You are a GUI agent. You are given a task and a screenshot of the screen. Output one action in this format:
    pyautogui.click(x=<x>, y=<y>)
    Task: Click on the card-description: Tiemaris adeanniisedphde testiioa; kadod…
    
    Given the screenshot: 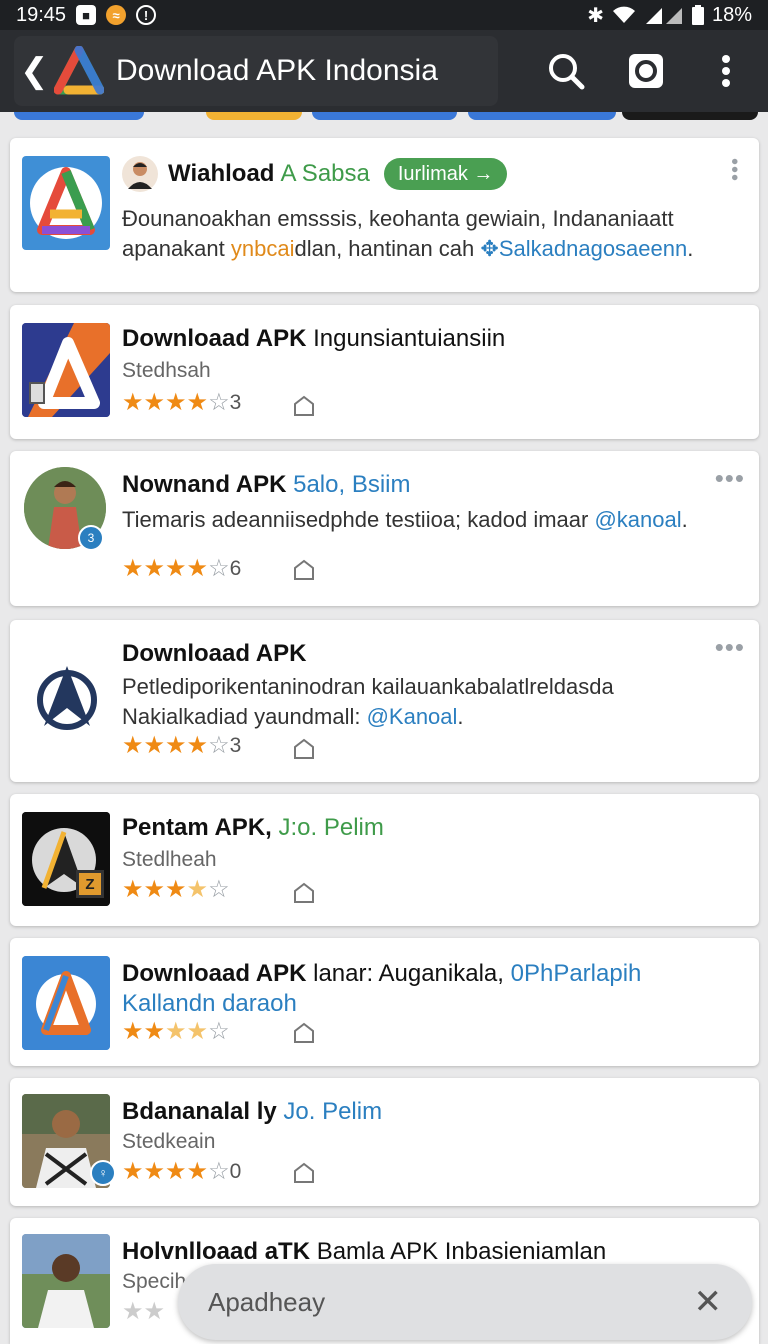 What is the action you would take?
    pyautogui.click(x=430, y=520)
    